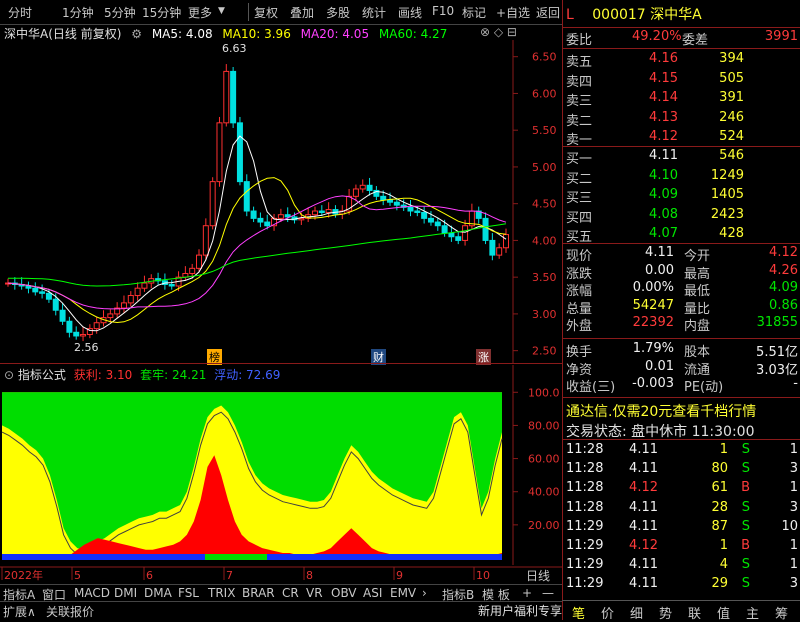 The width and height of the screenshot is (800, 622). Describe the element at coordinates (9, 375) in the screenshot. I see `chevron-down-icon: ⊙` at that location.